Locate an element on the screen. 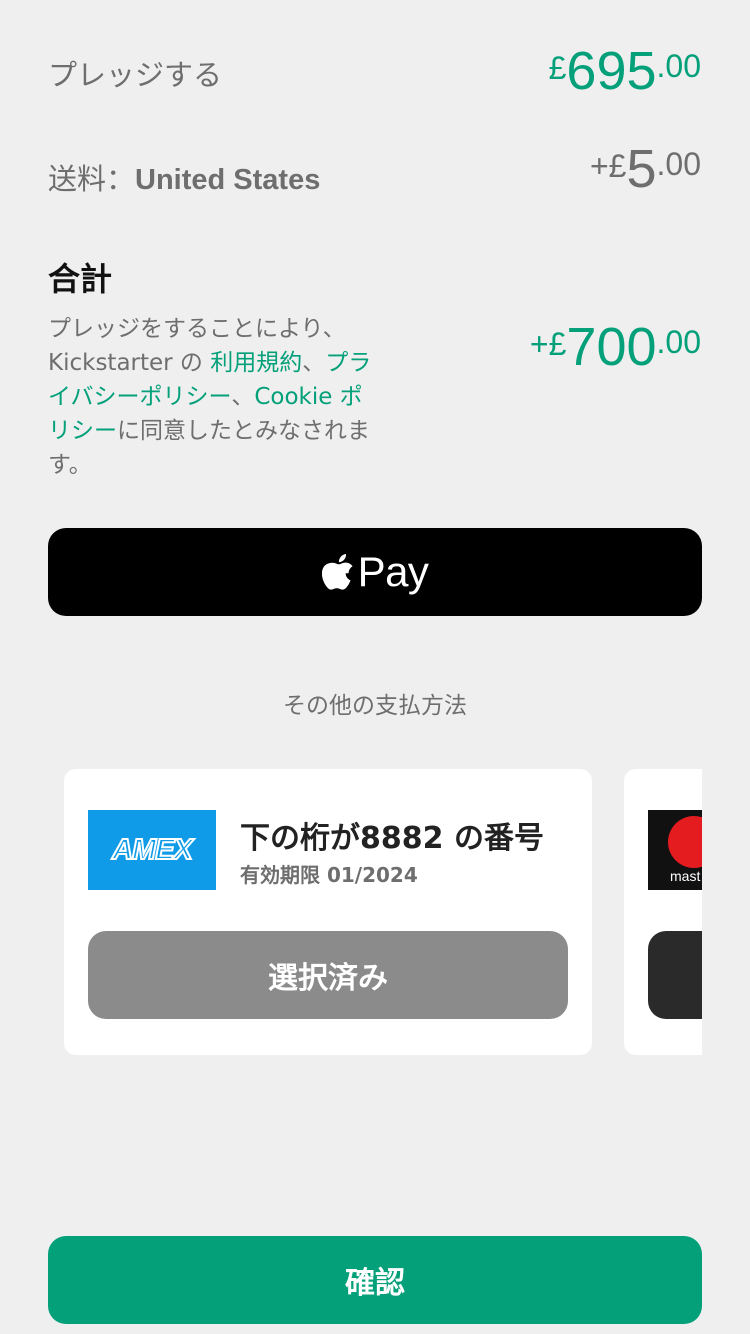 The height and width of the screenshot is (1334, 750). terms-of-use-link: 利用規約 is located at coordinates (256, 363).